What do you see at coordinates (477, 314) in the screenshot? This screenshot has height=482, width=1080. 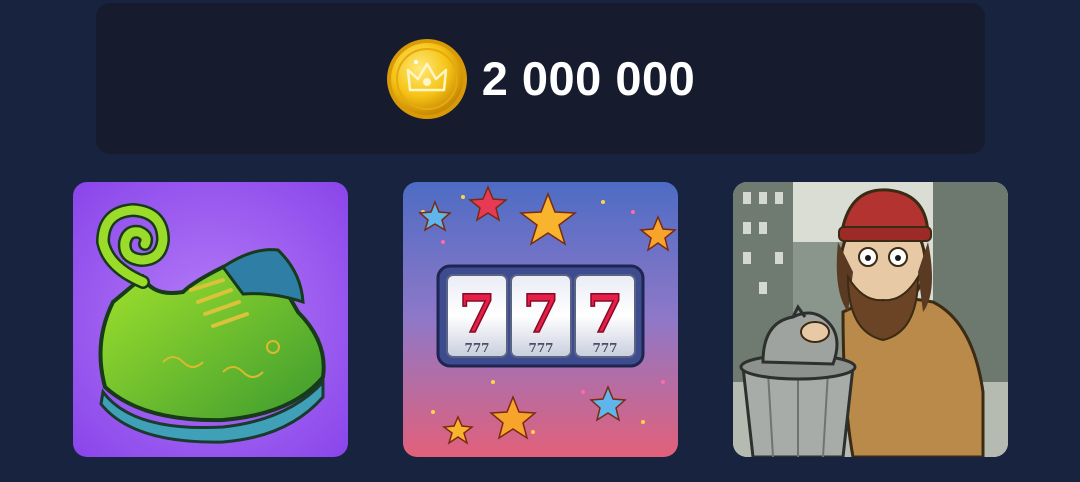 I see `reel-1-symbol: 7` at bounding box center [477, 314].